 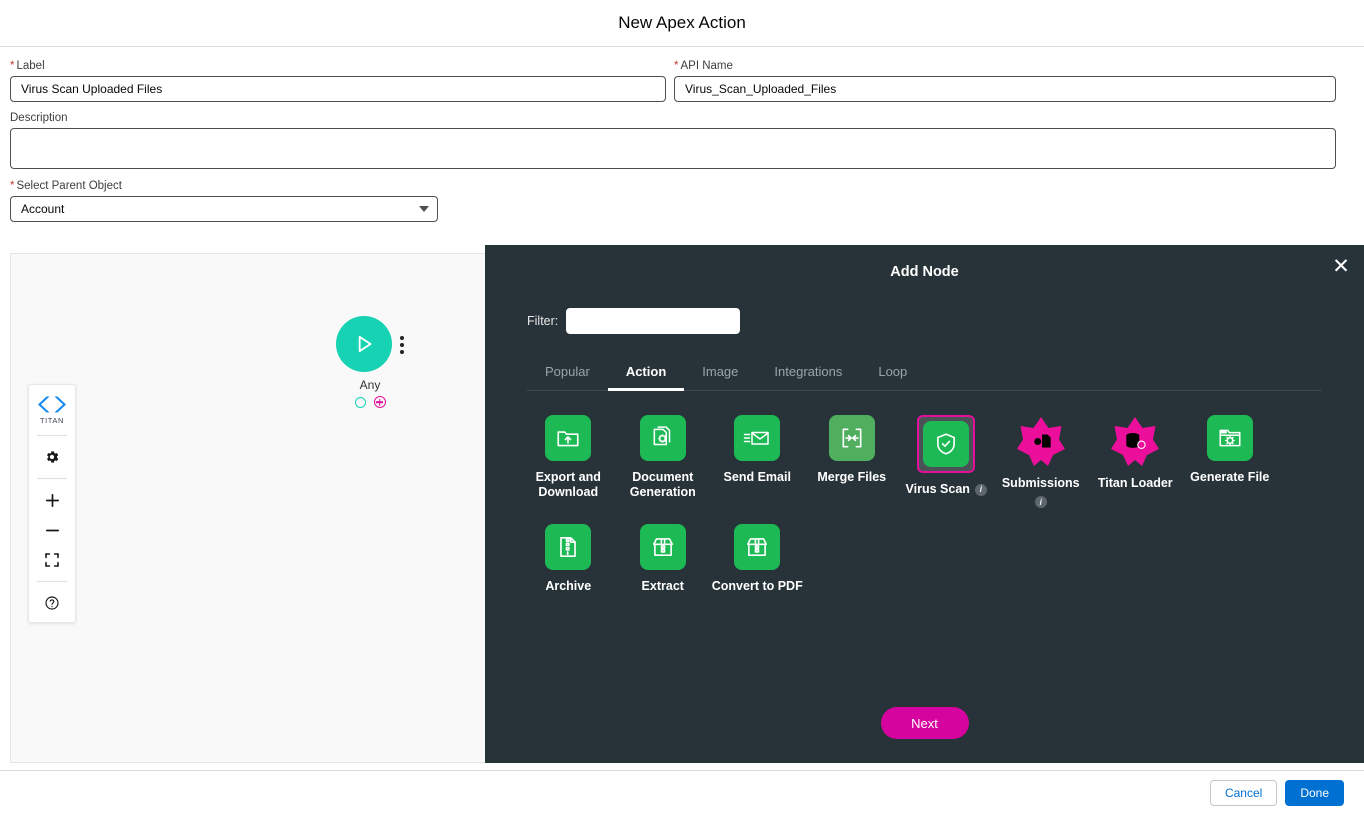 I want to click on node-option-label-text: Generate File, so click(x=1230, y=477).